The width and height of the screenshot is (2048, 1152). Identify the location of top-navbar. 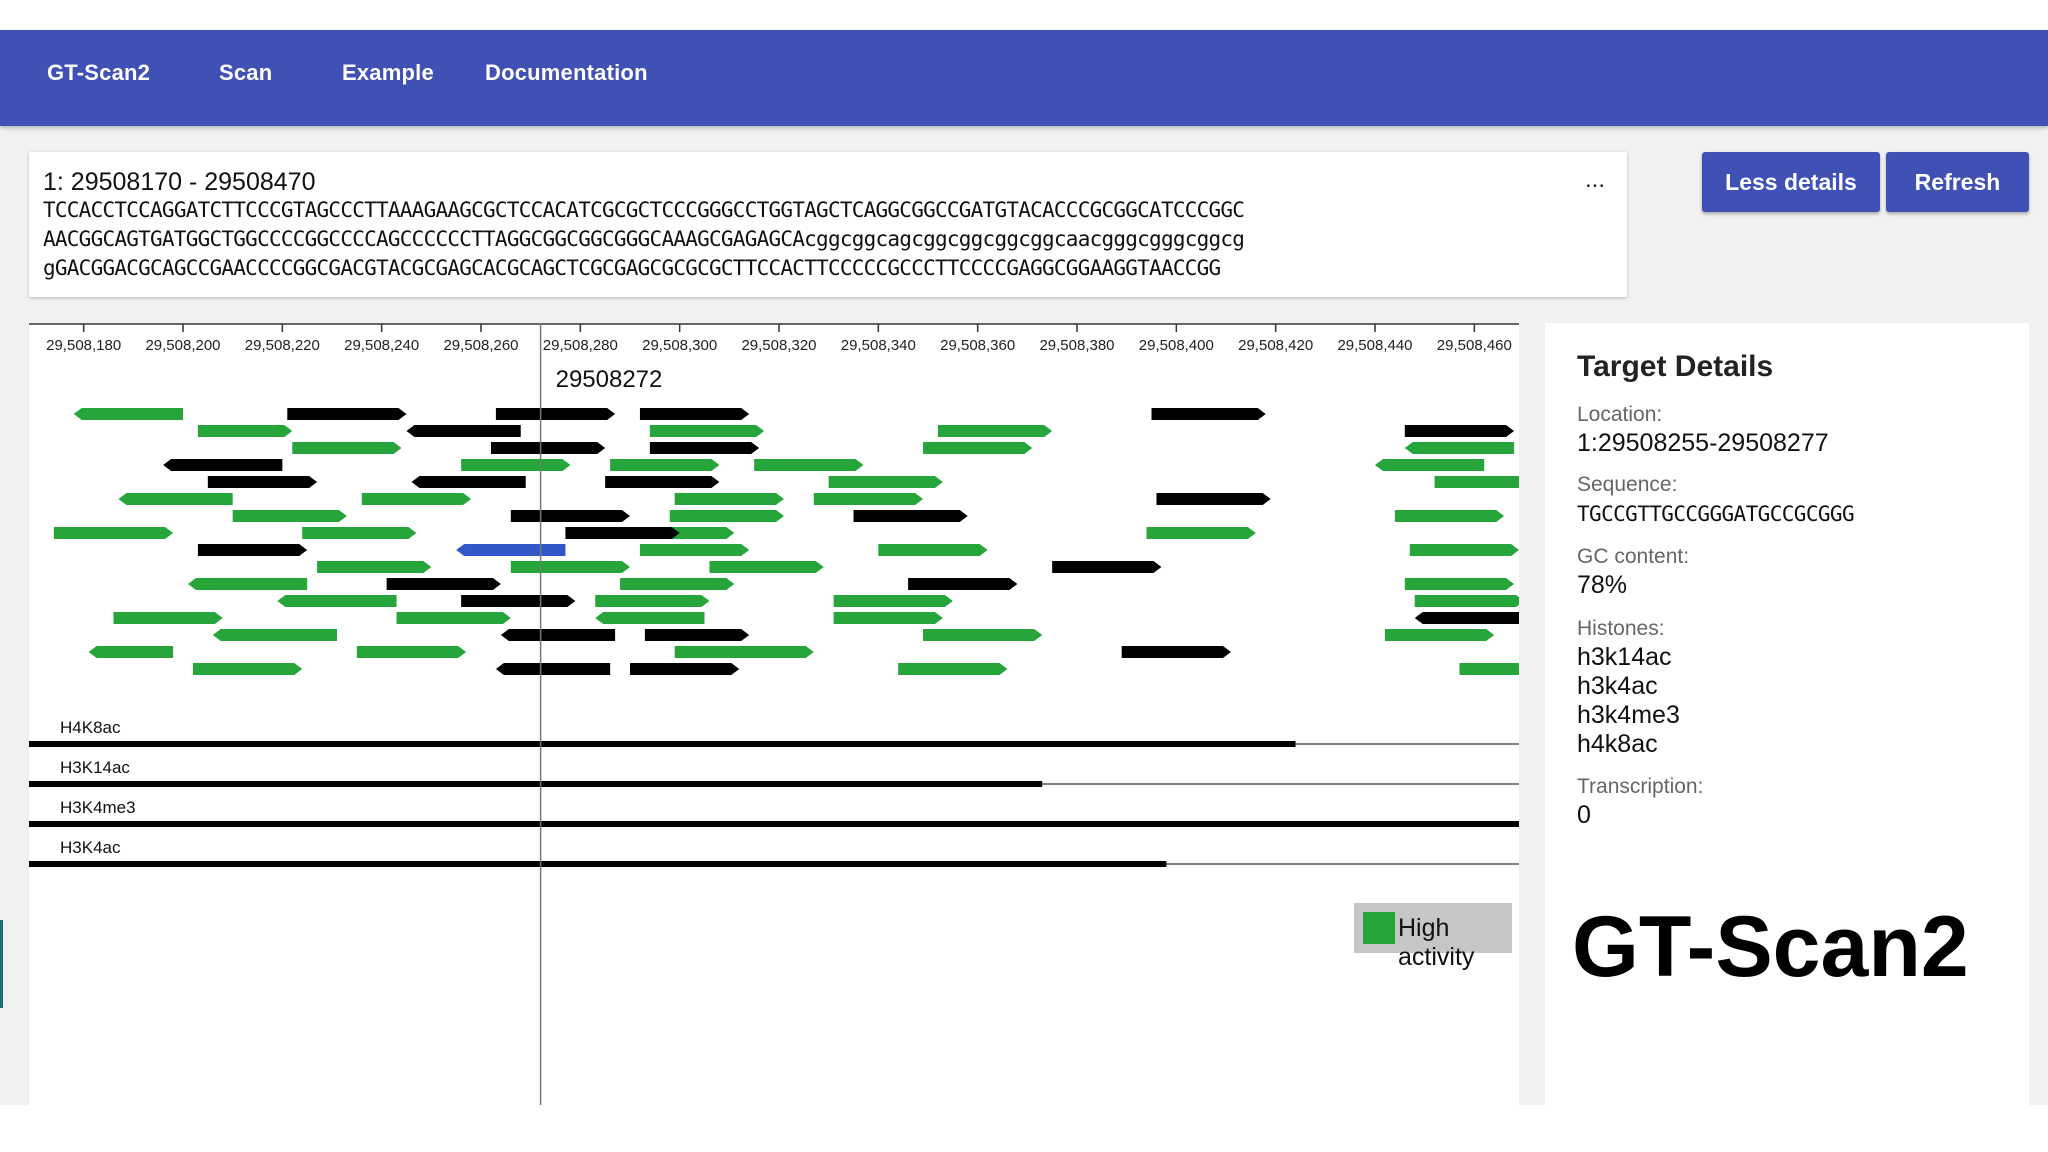
(1024, 78).